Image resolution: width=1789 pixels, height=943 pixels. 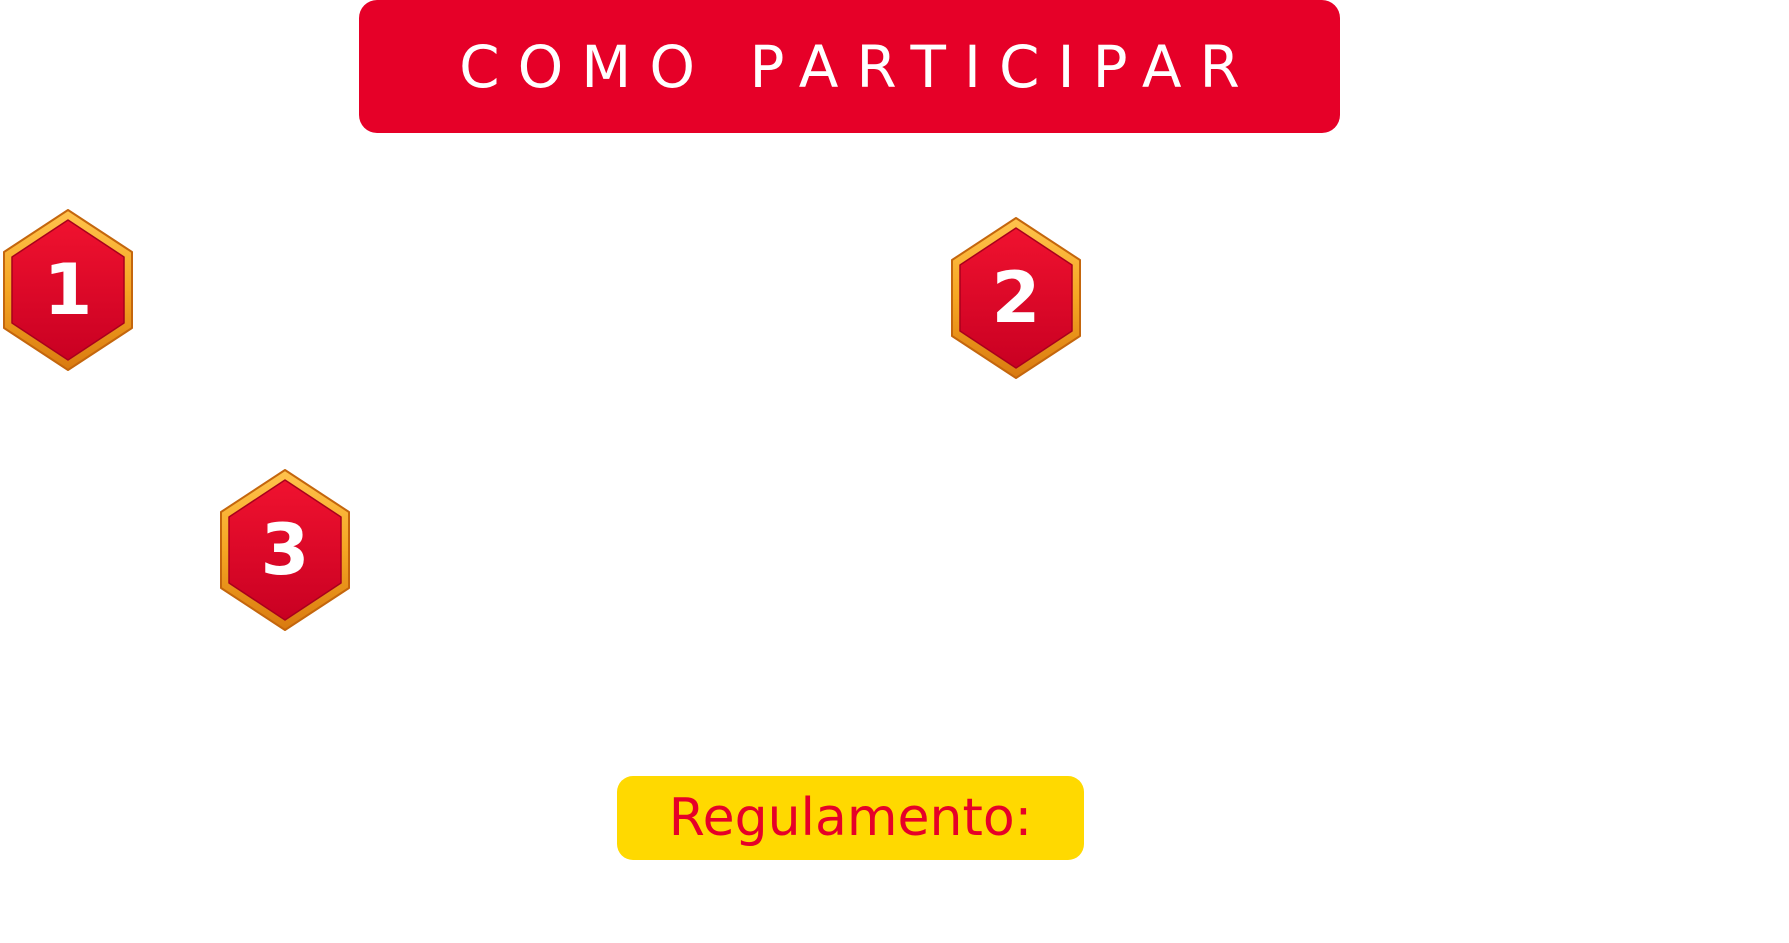 I want to click on step-badge-1: 1, so click(x=68, y=290).